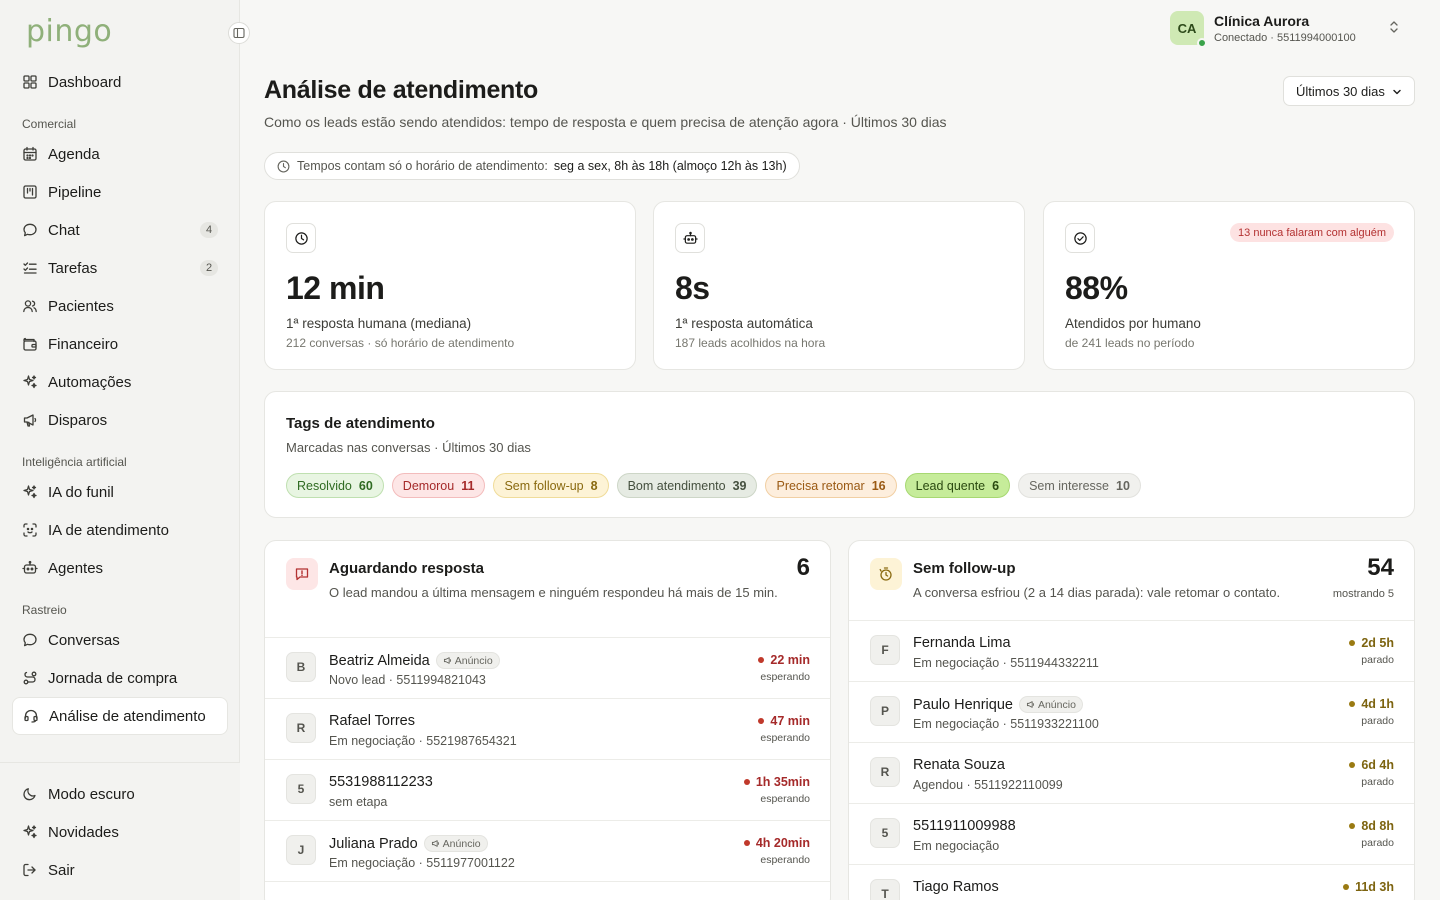 This screenshot has height=900, width=1440. Describe the element at coordinates (1312, 232) in the screenshot. I see `kpi-warning-badge: 13 nunca falaram com alguém` at that location.